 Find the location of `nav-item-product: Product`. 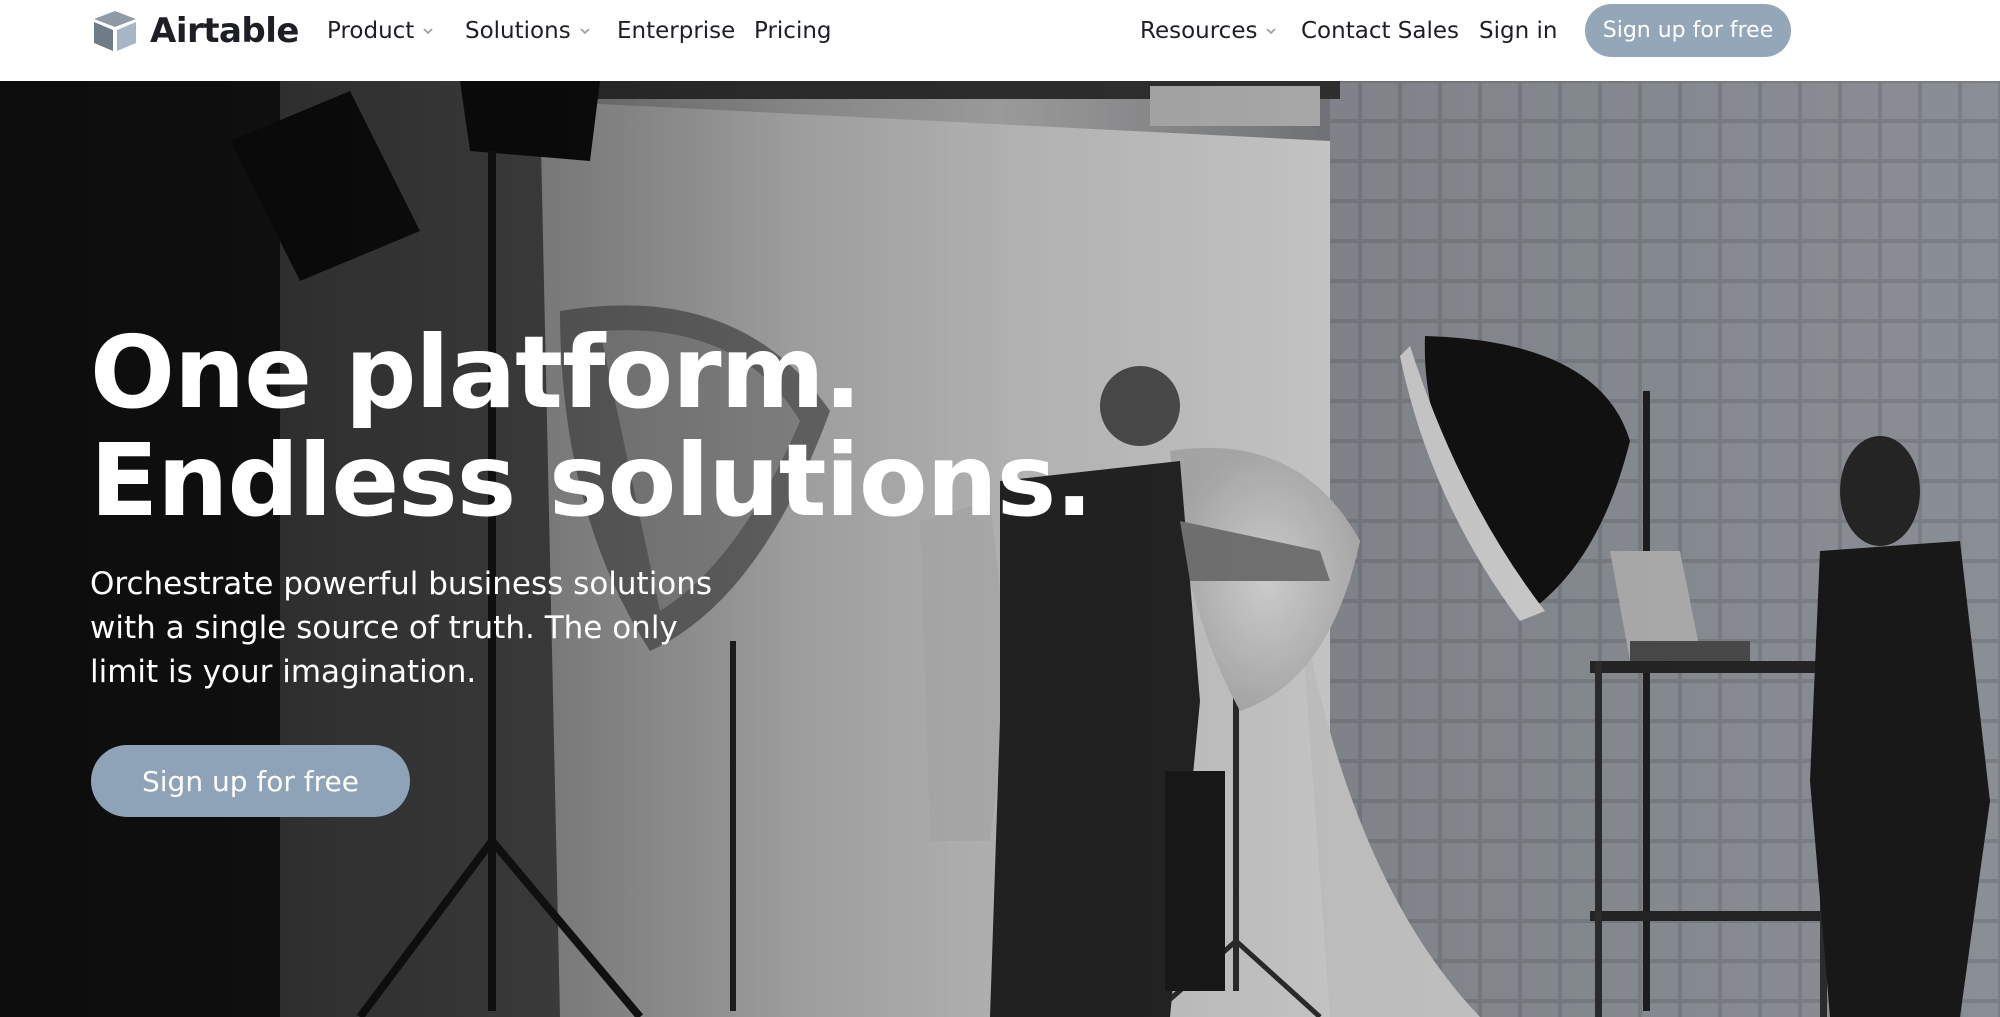

nav-item-product: Product is located at coordinates (380, 31).